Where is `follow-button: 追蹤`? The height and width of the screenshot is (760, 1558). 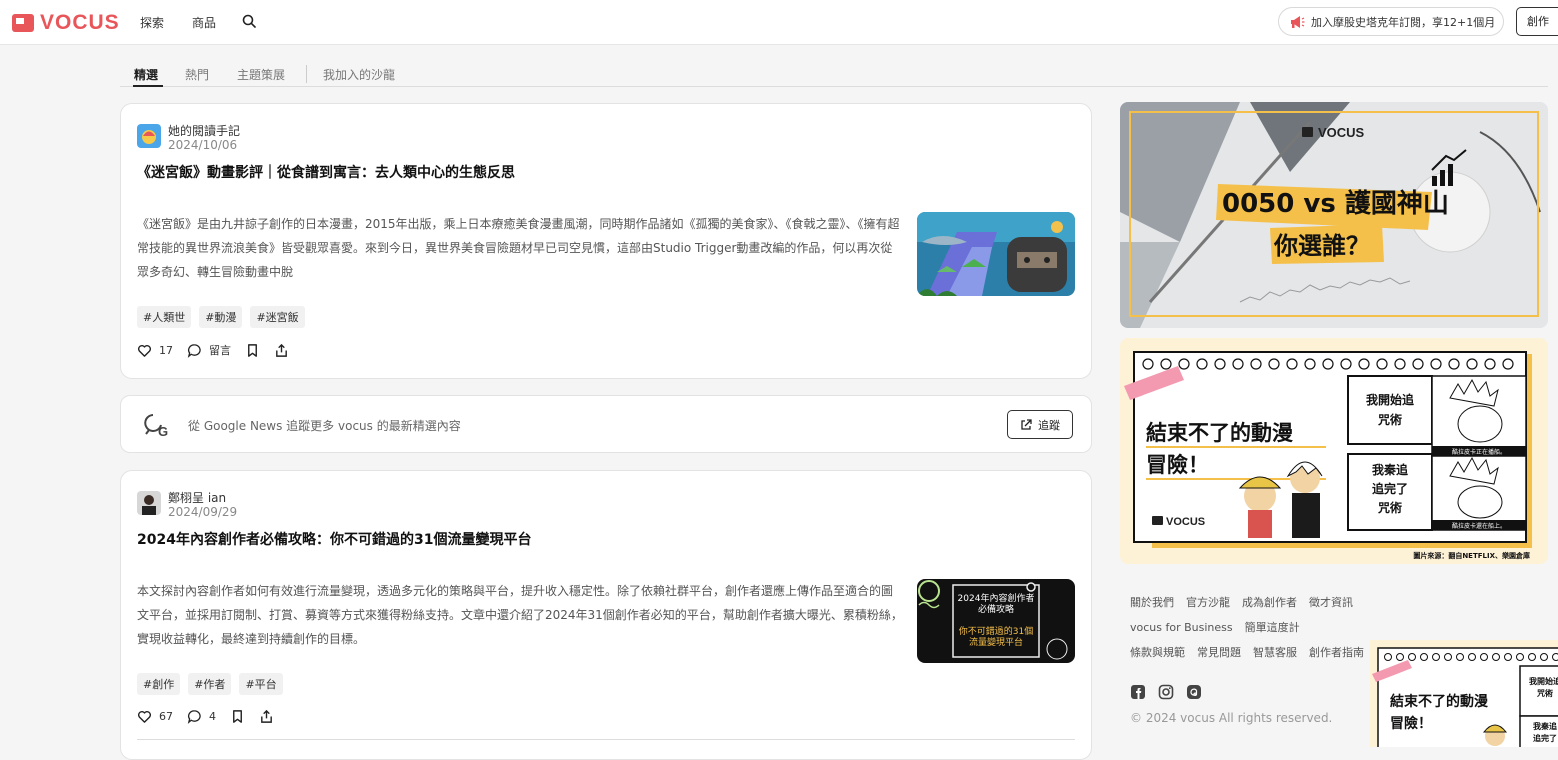
follow-button: 追蹤 is located at coordinates (1040, 424).